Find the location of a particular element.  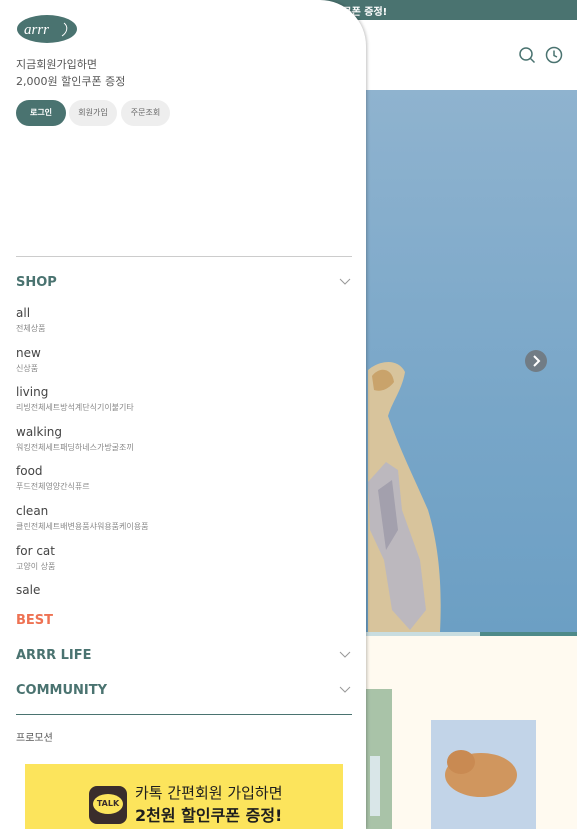

signup-promo-line-1: 지금회원가입하면 is located at coordinates (56, 64).